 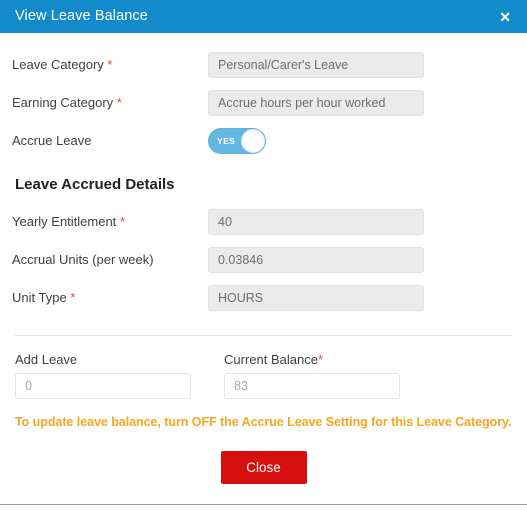 What do you see at coordinates (263, 16) in the screenshot?
I see `dialog-header: View Leave Balance ✕` at bounding box center [263, 16].